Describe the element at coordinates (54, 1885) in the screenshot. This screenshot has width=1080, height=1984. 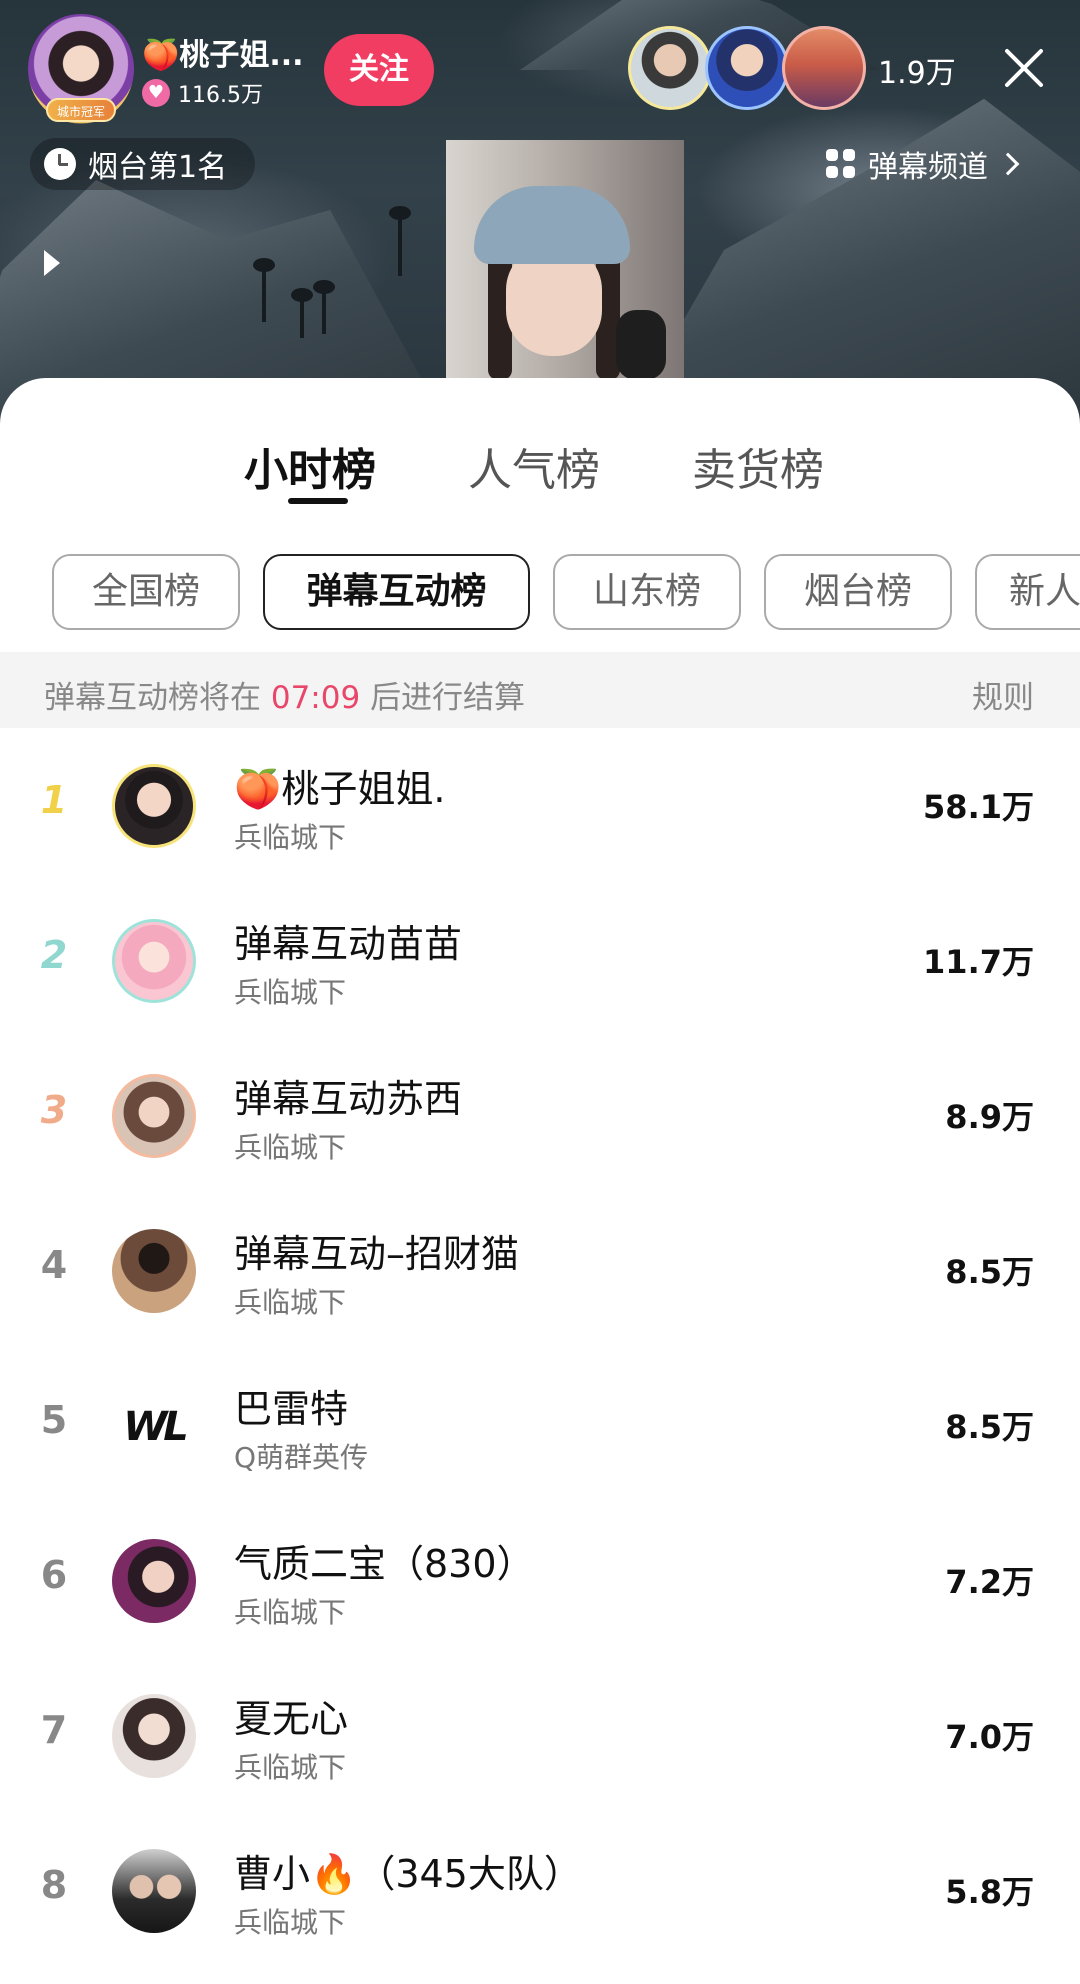
I see `rank-number: 8` at that location.